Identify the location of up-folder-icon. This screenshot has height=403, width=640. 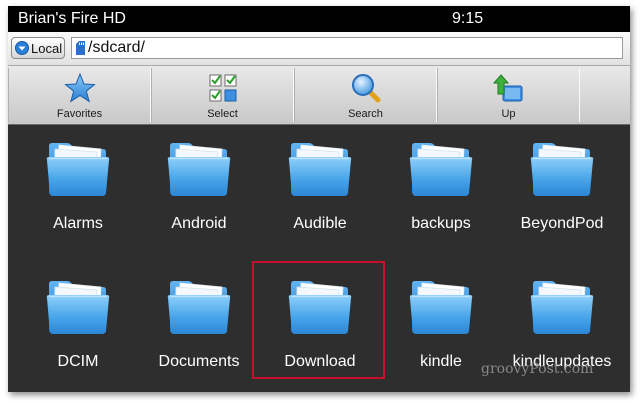
(507, 88).